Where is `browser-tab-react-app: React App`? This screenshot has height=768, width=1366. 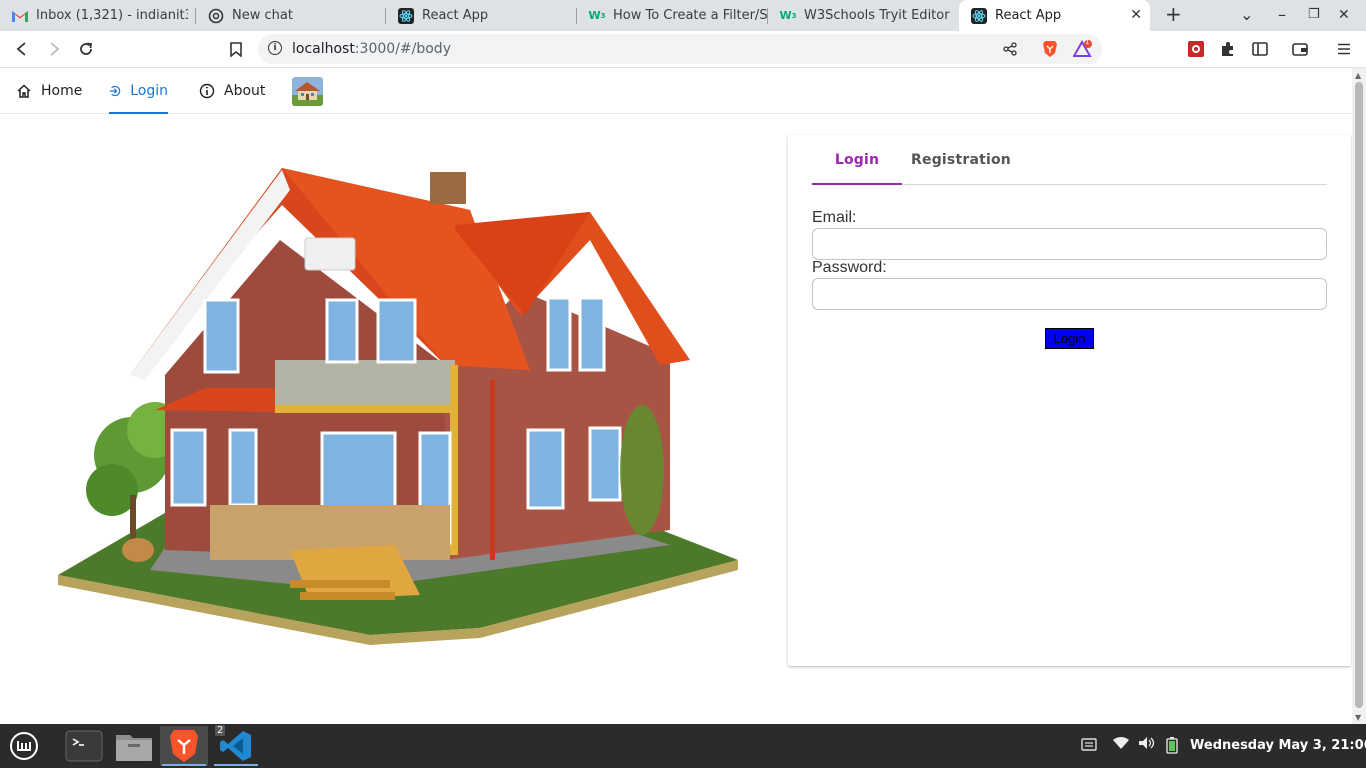 browser-tab-react-app: React App is located at coordinates (481, 15).